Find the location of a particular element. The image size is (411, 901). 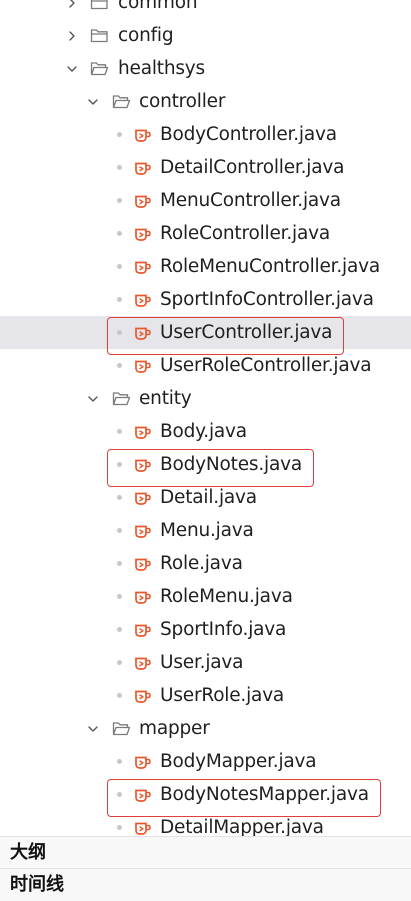

tree-file-rolemenu: RoleMenu.java is located at coordinates (205, 596).